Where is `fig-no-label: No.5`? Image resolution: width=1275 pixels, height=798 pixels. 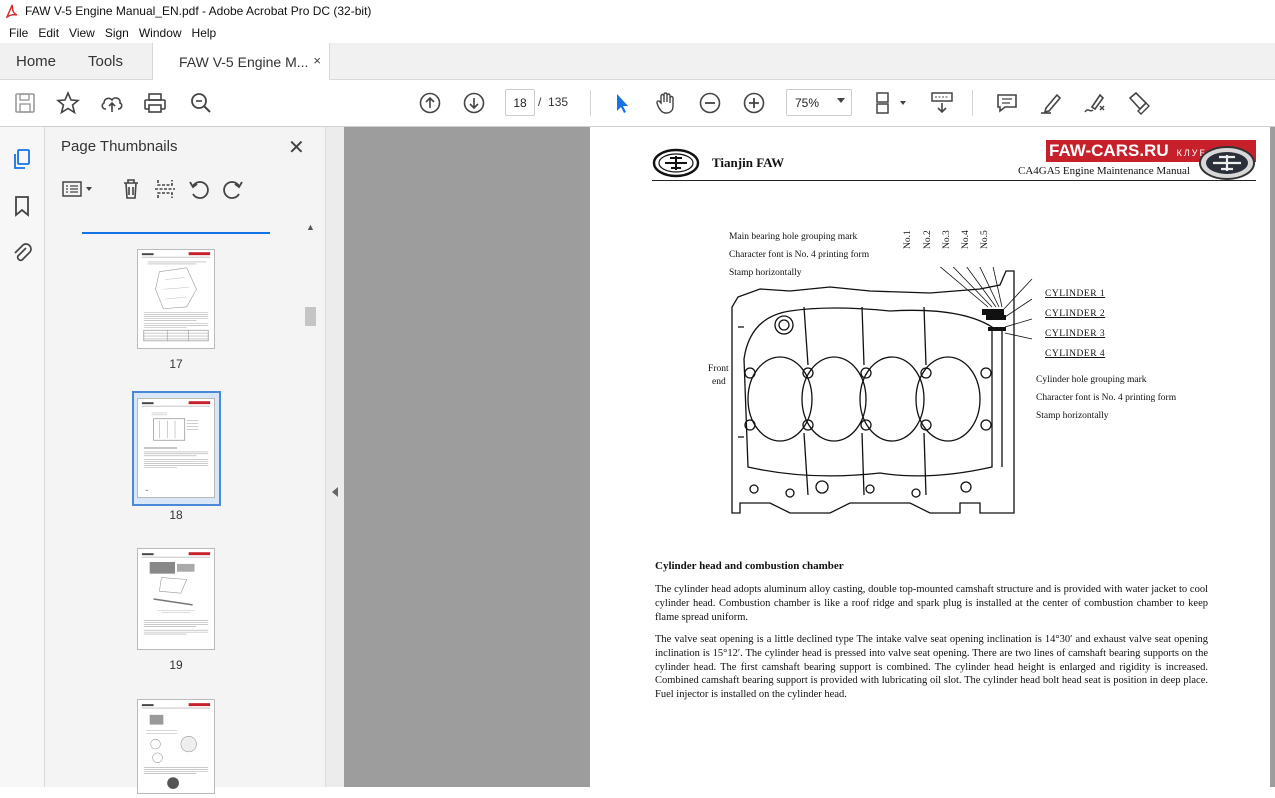
fig-no-label: No.5 is located at coordinates (985, 239).